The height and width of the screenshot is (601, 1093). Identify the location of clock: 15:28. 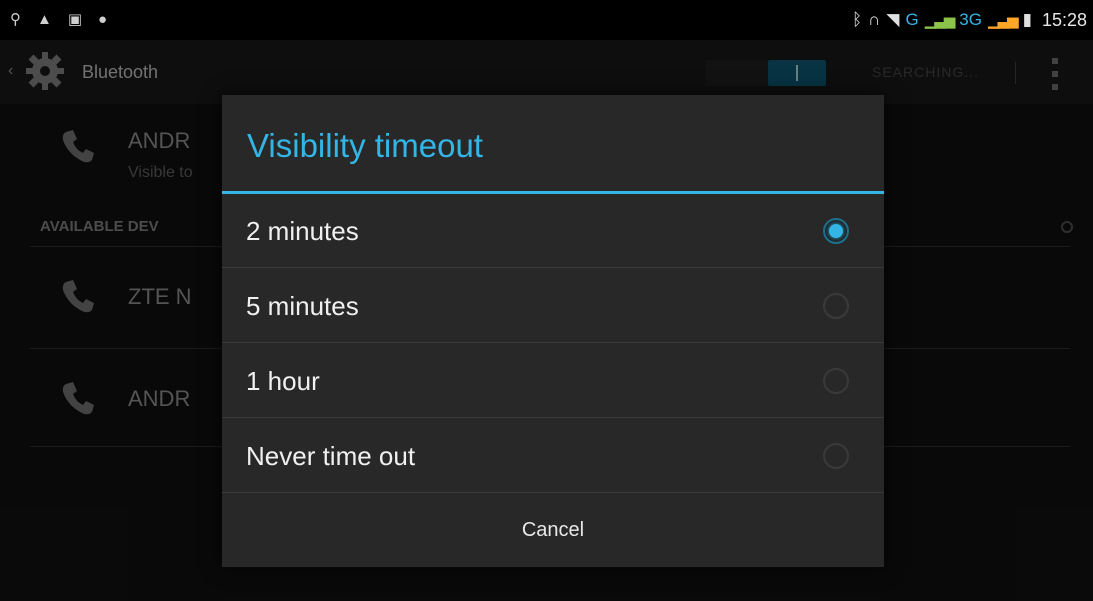
(1064, 19).